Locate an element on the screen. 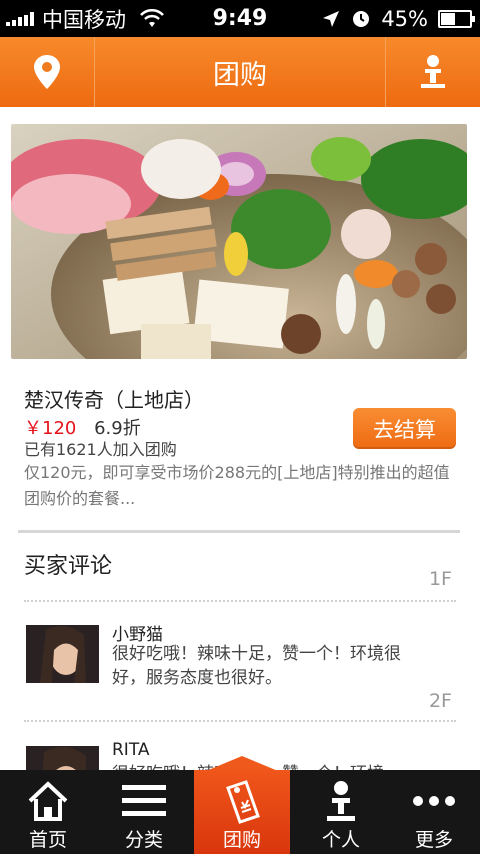  avatar is located at coordinates (62, 654).